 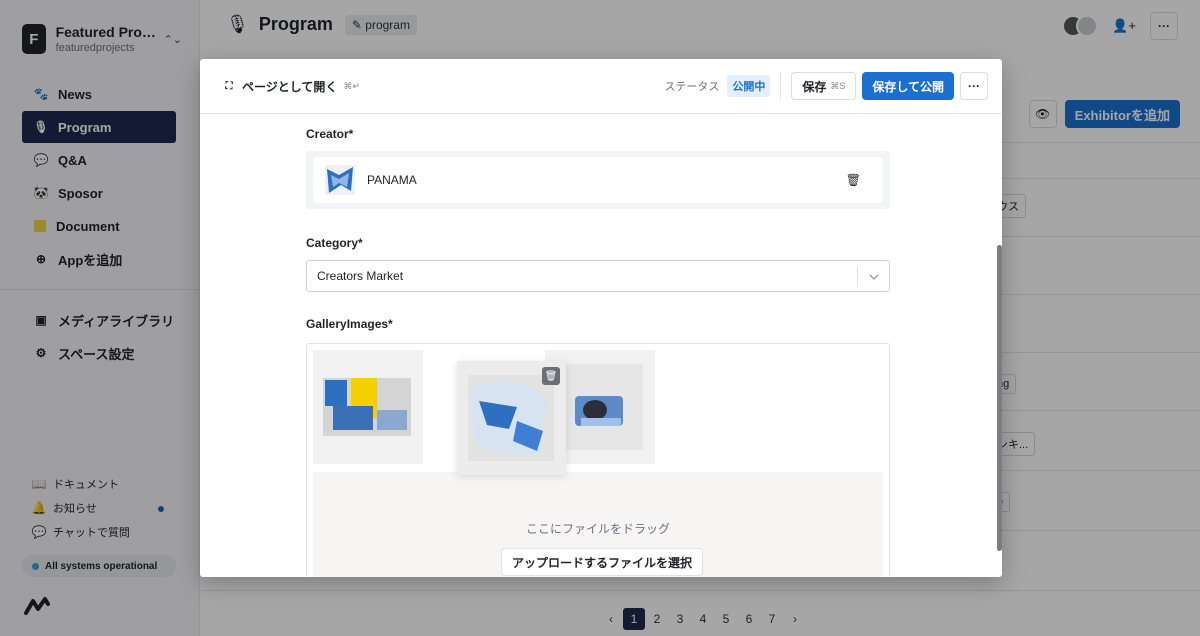 I want to click on save-and-publish-button: 保存して公開, so click(x=908, y=86).